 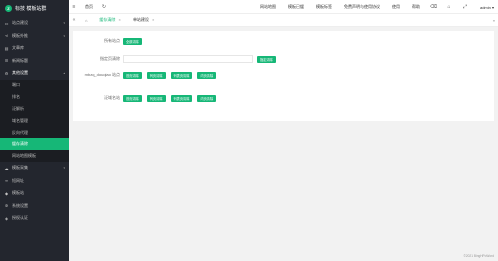 What do you see at coordinates (416, 7) in the screenshot?
I see `nav-help: 帮助` at bounding box center [416, 7].